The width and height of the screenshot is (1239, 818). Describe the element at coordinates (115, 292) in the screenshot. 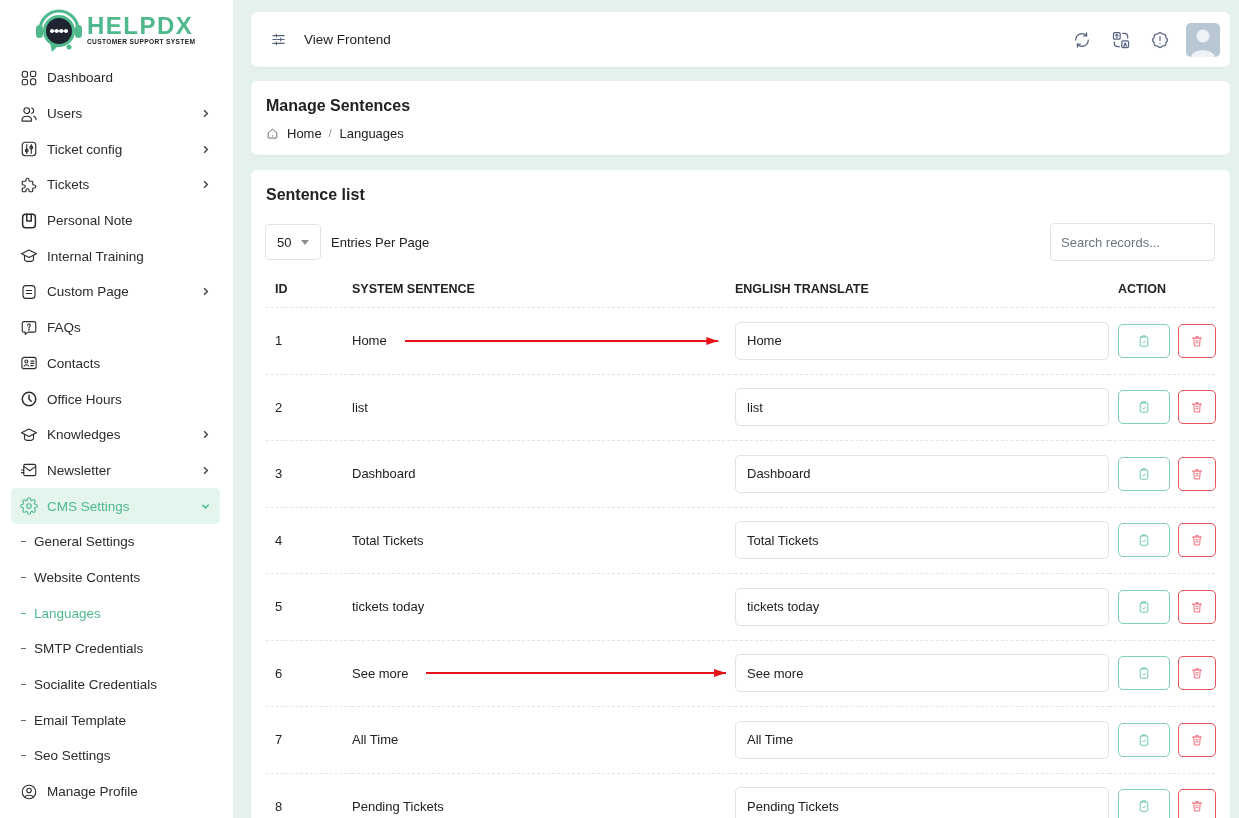

I see `sidebar-item: Custom Page` at that location.